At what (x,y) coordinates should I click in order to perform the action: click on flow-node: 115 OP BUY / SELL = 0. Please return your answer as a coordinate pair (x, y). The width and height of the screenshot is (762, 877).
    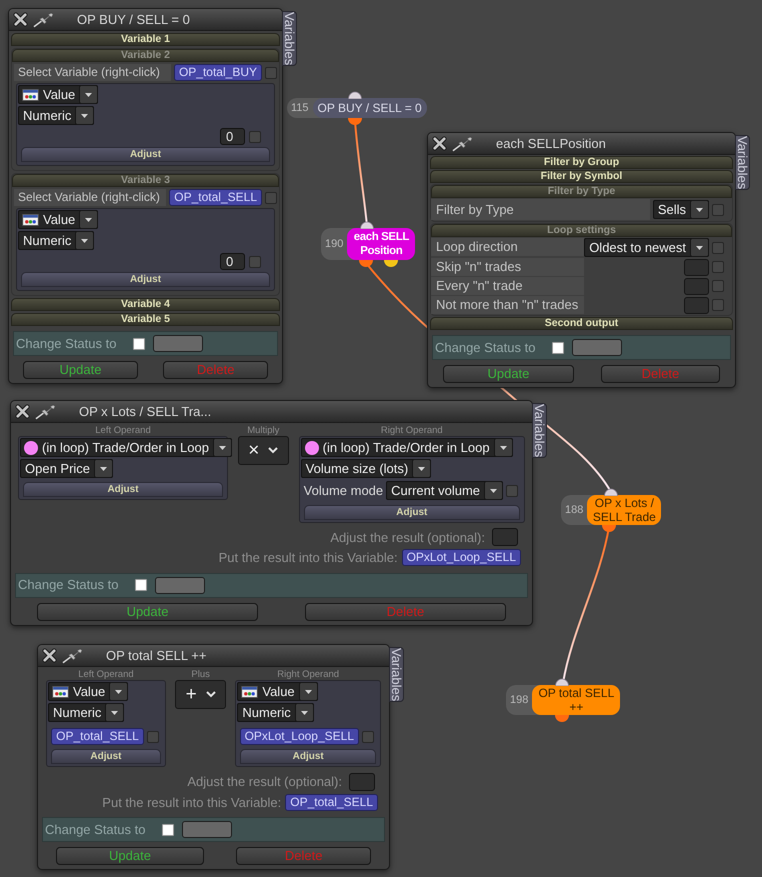
    Looking at the image, I should click on (357, 108).